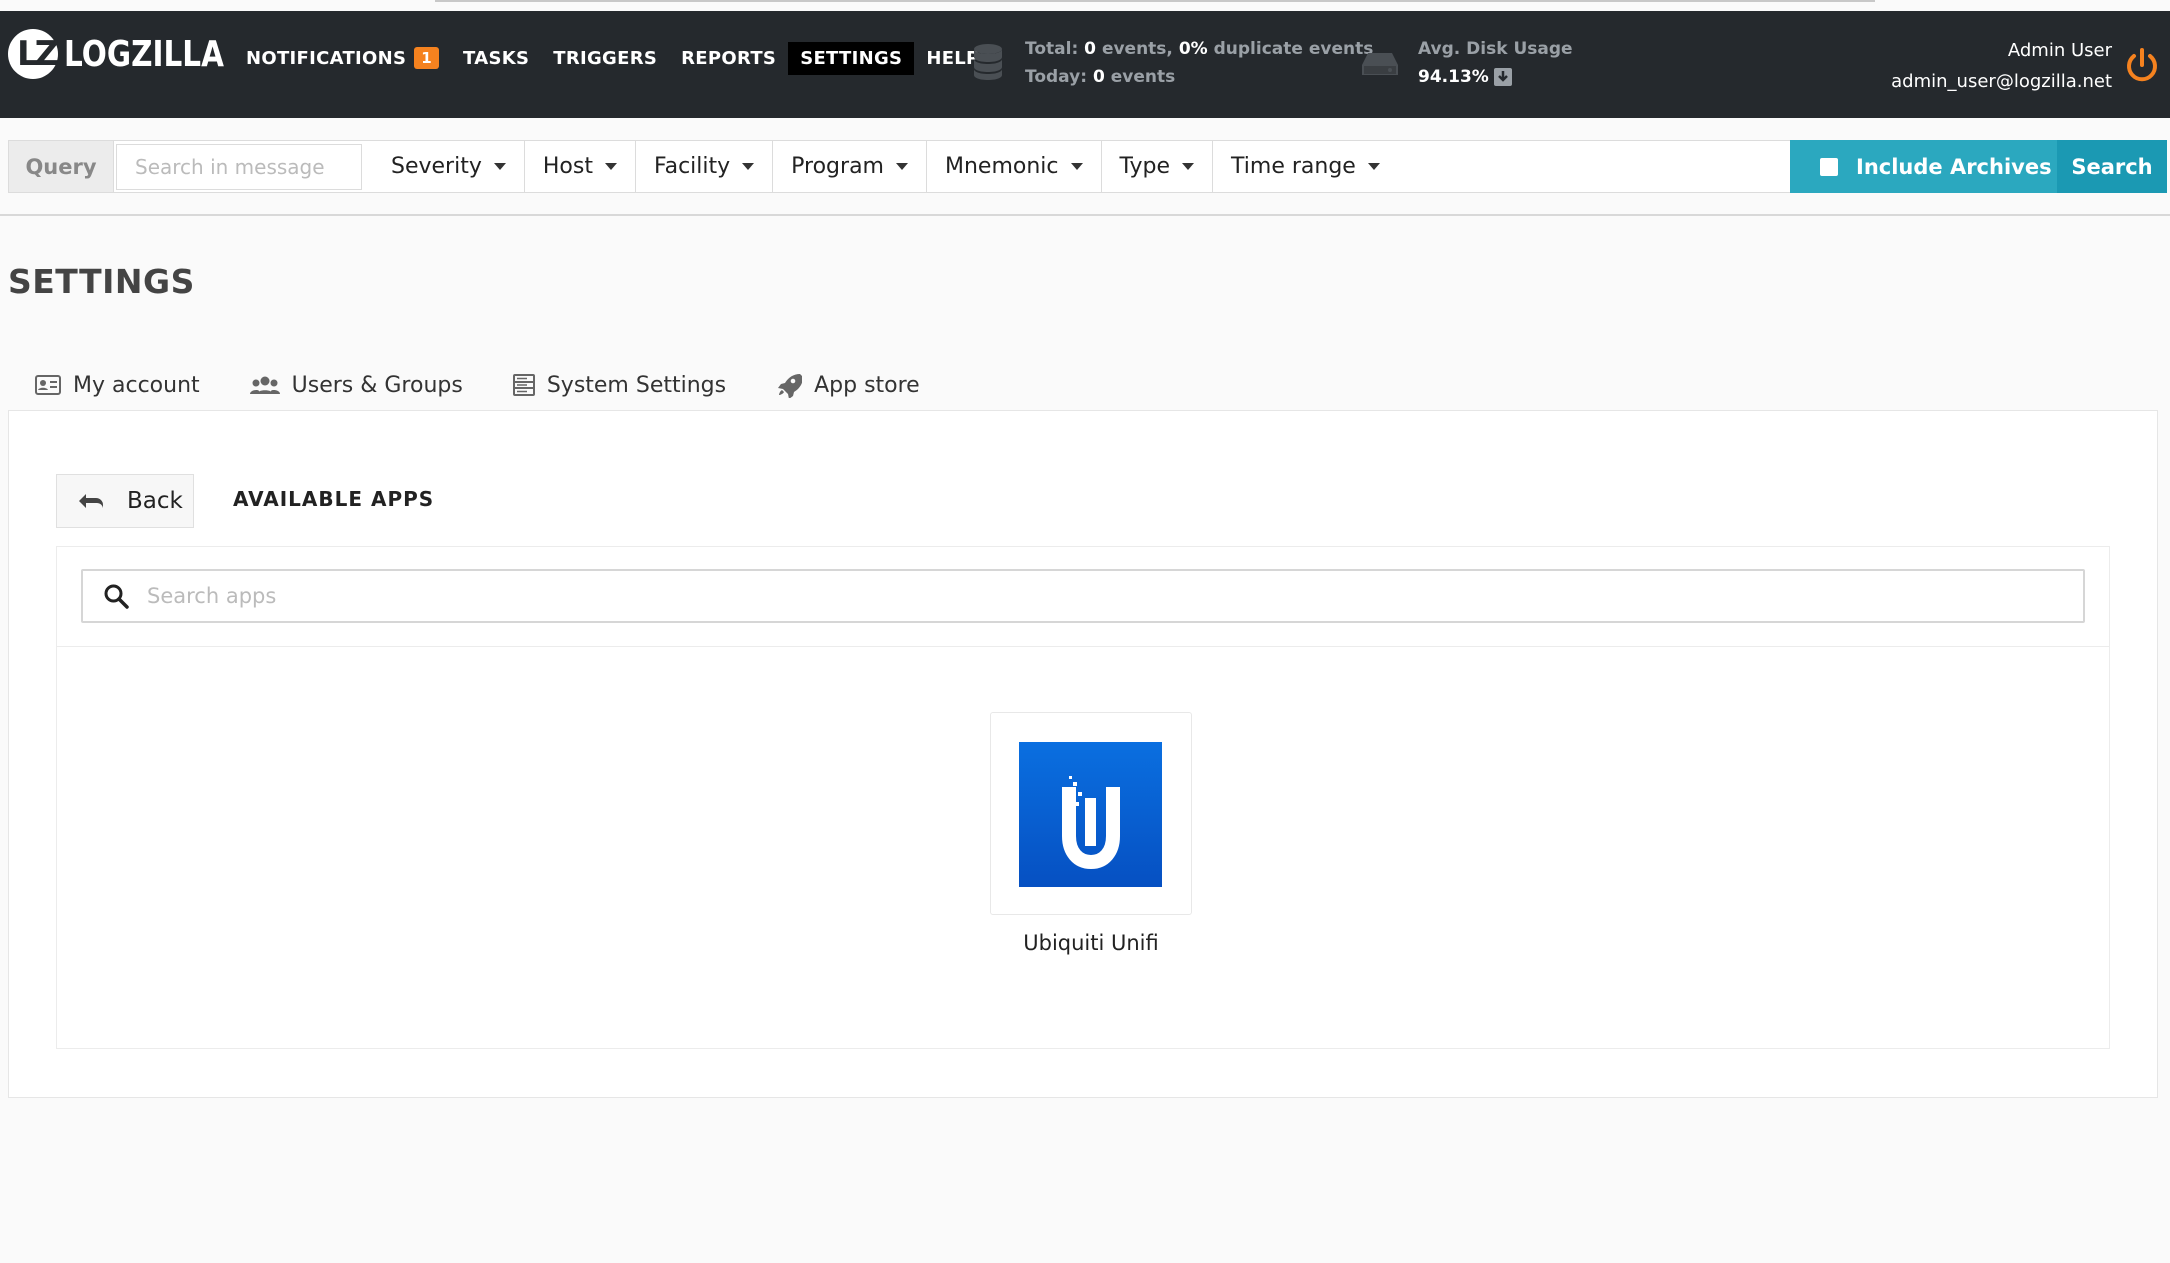 The height and width of the screenshot is (1263, 2170). What do you see at coordinates (91, 501) in the screenshot?
I see `back-arrow-icon` at bounding box center [91, 501].